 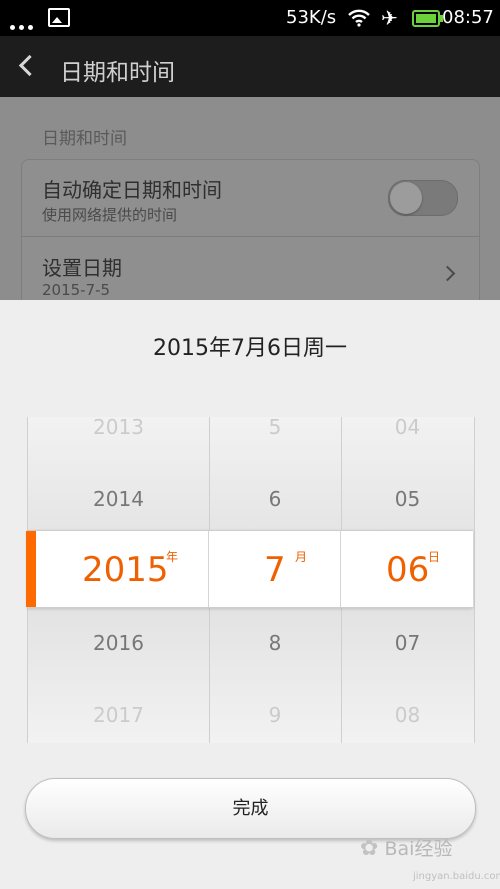 I want to click on page-title: 日期和时间, so click(x=117, y=73).